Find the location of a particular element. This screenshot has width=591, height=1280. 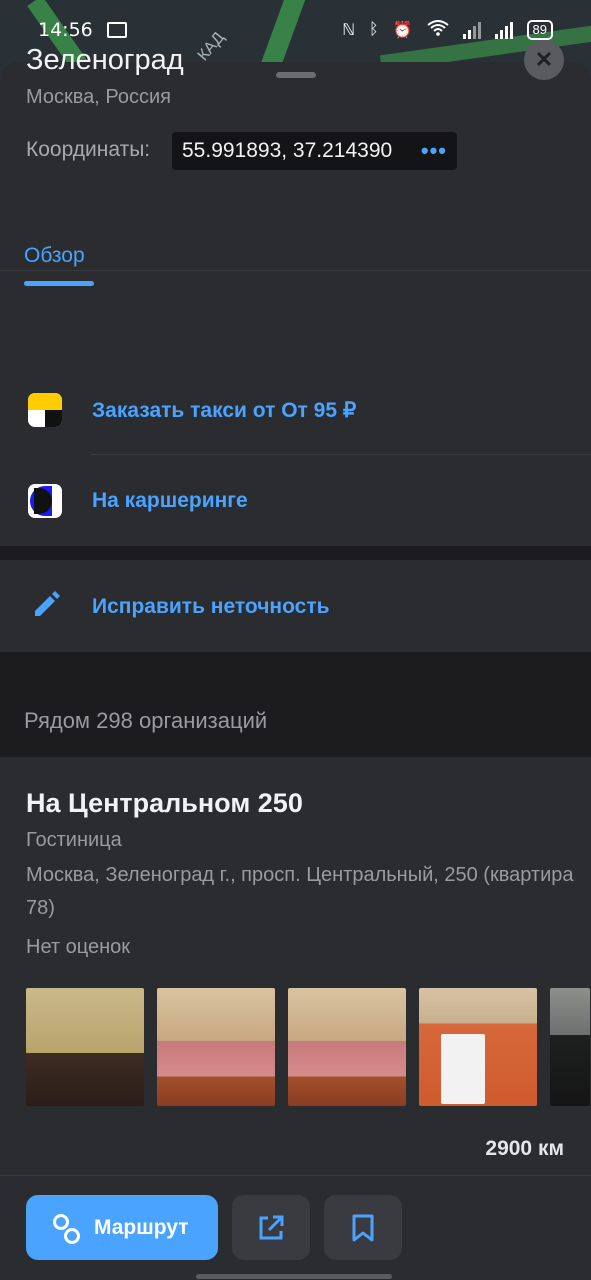

organization-rating: Нет оценок is located at coordinates (78, 947).